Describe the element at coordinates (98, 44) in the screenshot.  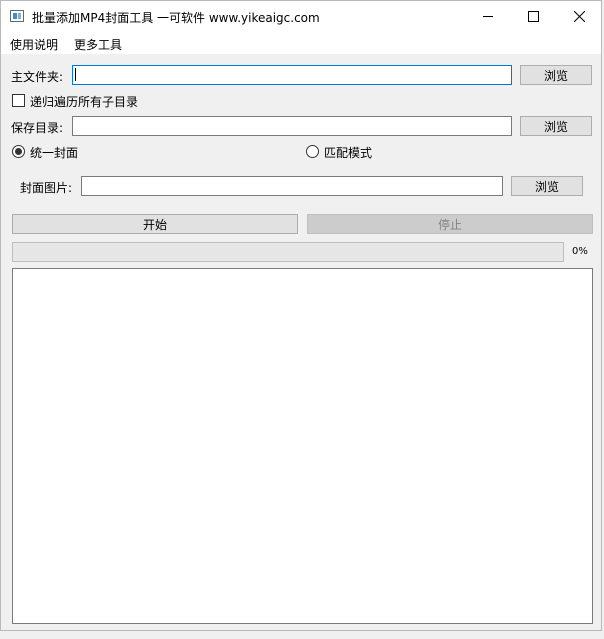
I see `menu-item-more-tools: 更多工具` at that location.